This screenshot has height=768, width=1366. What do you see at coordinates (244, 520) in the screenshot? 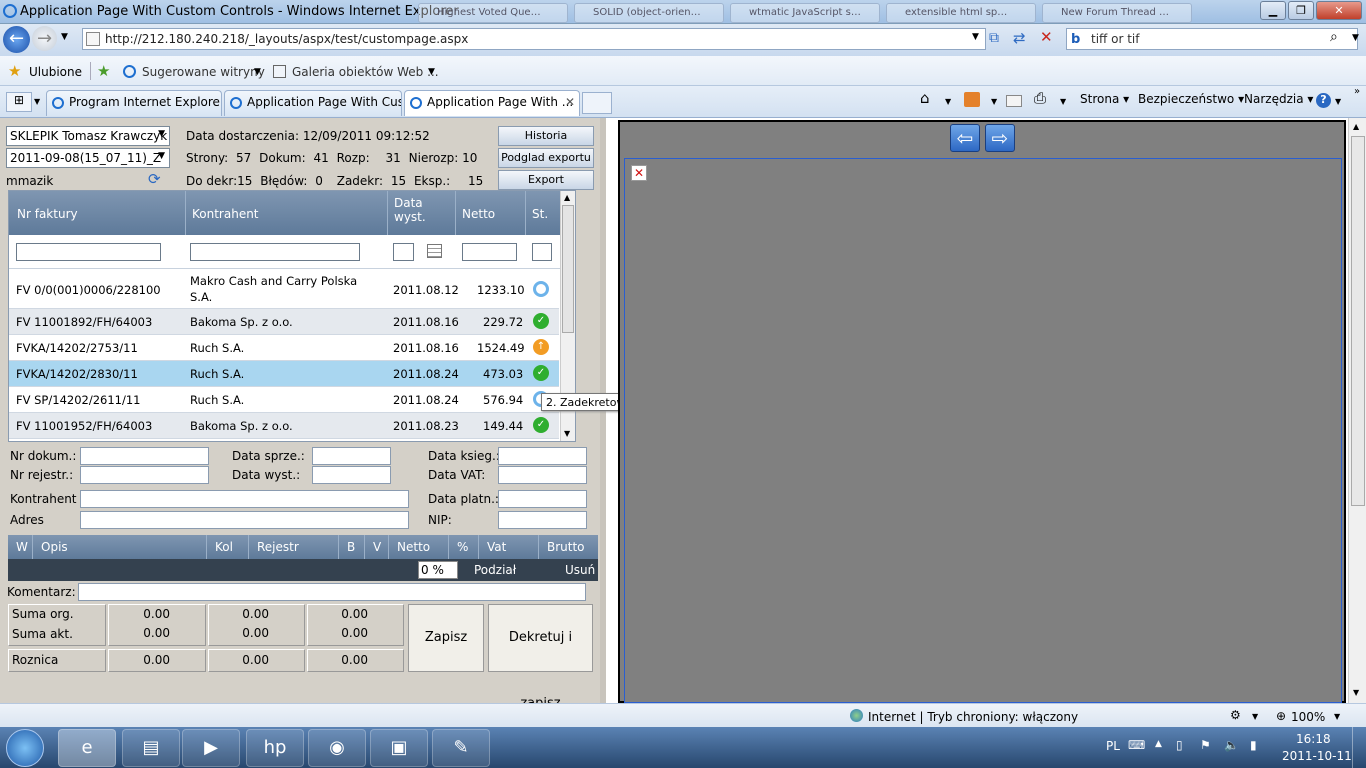
I see `adres-field` at bounding box center [244, 520].